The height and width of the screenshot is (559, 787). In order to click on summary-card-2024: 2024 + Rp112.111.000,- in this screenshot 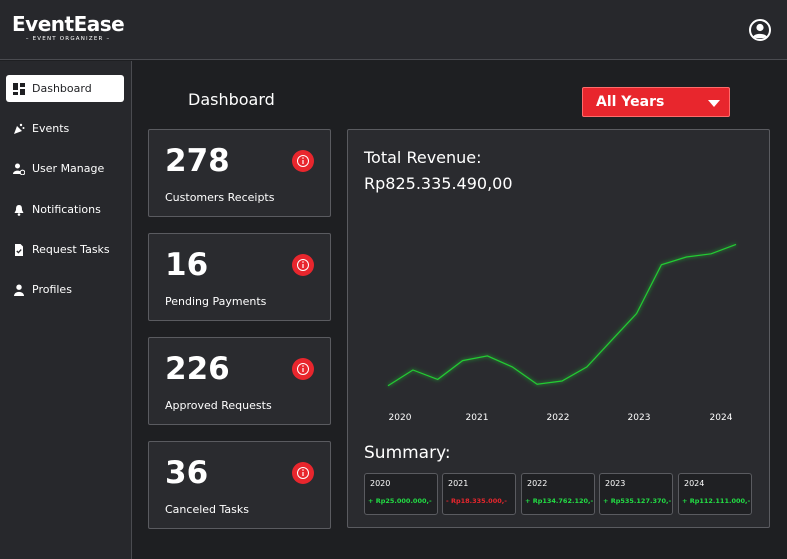, I will do `click(715, 494)`.